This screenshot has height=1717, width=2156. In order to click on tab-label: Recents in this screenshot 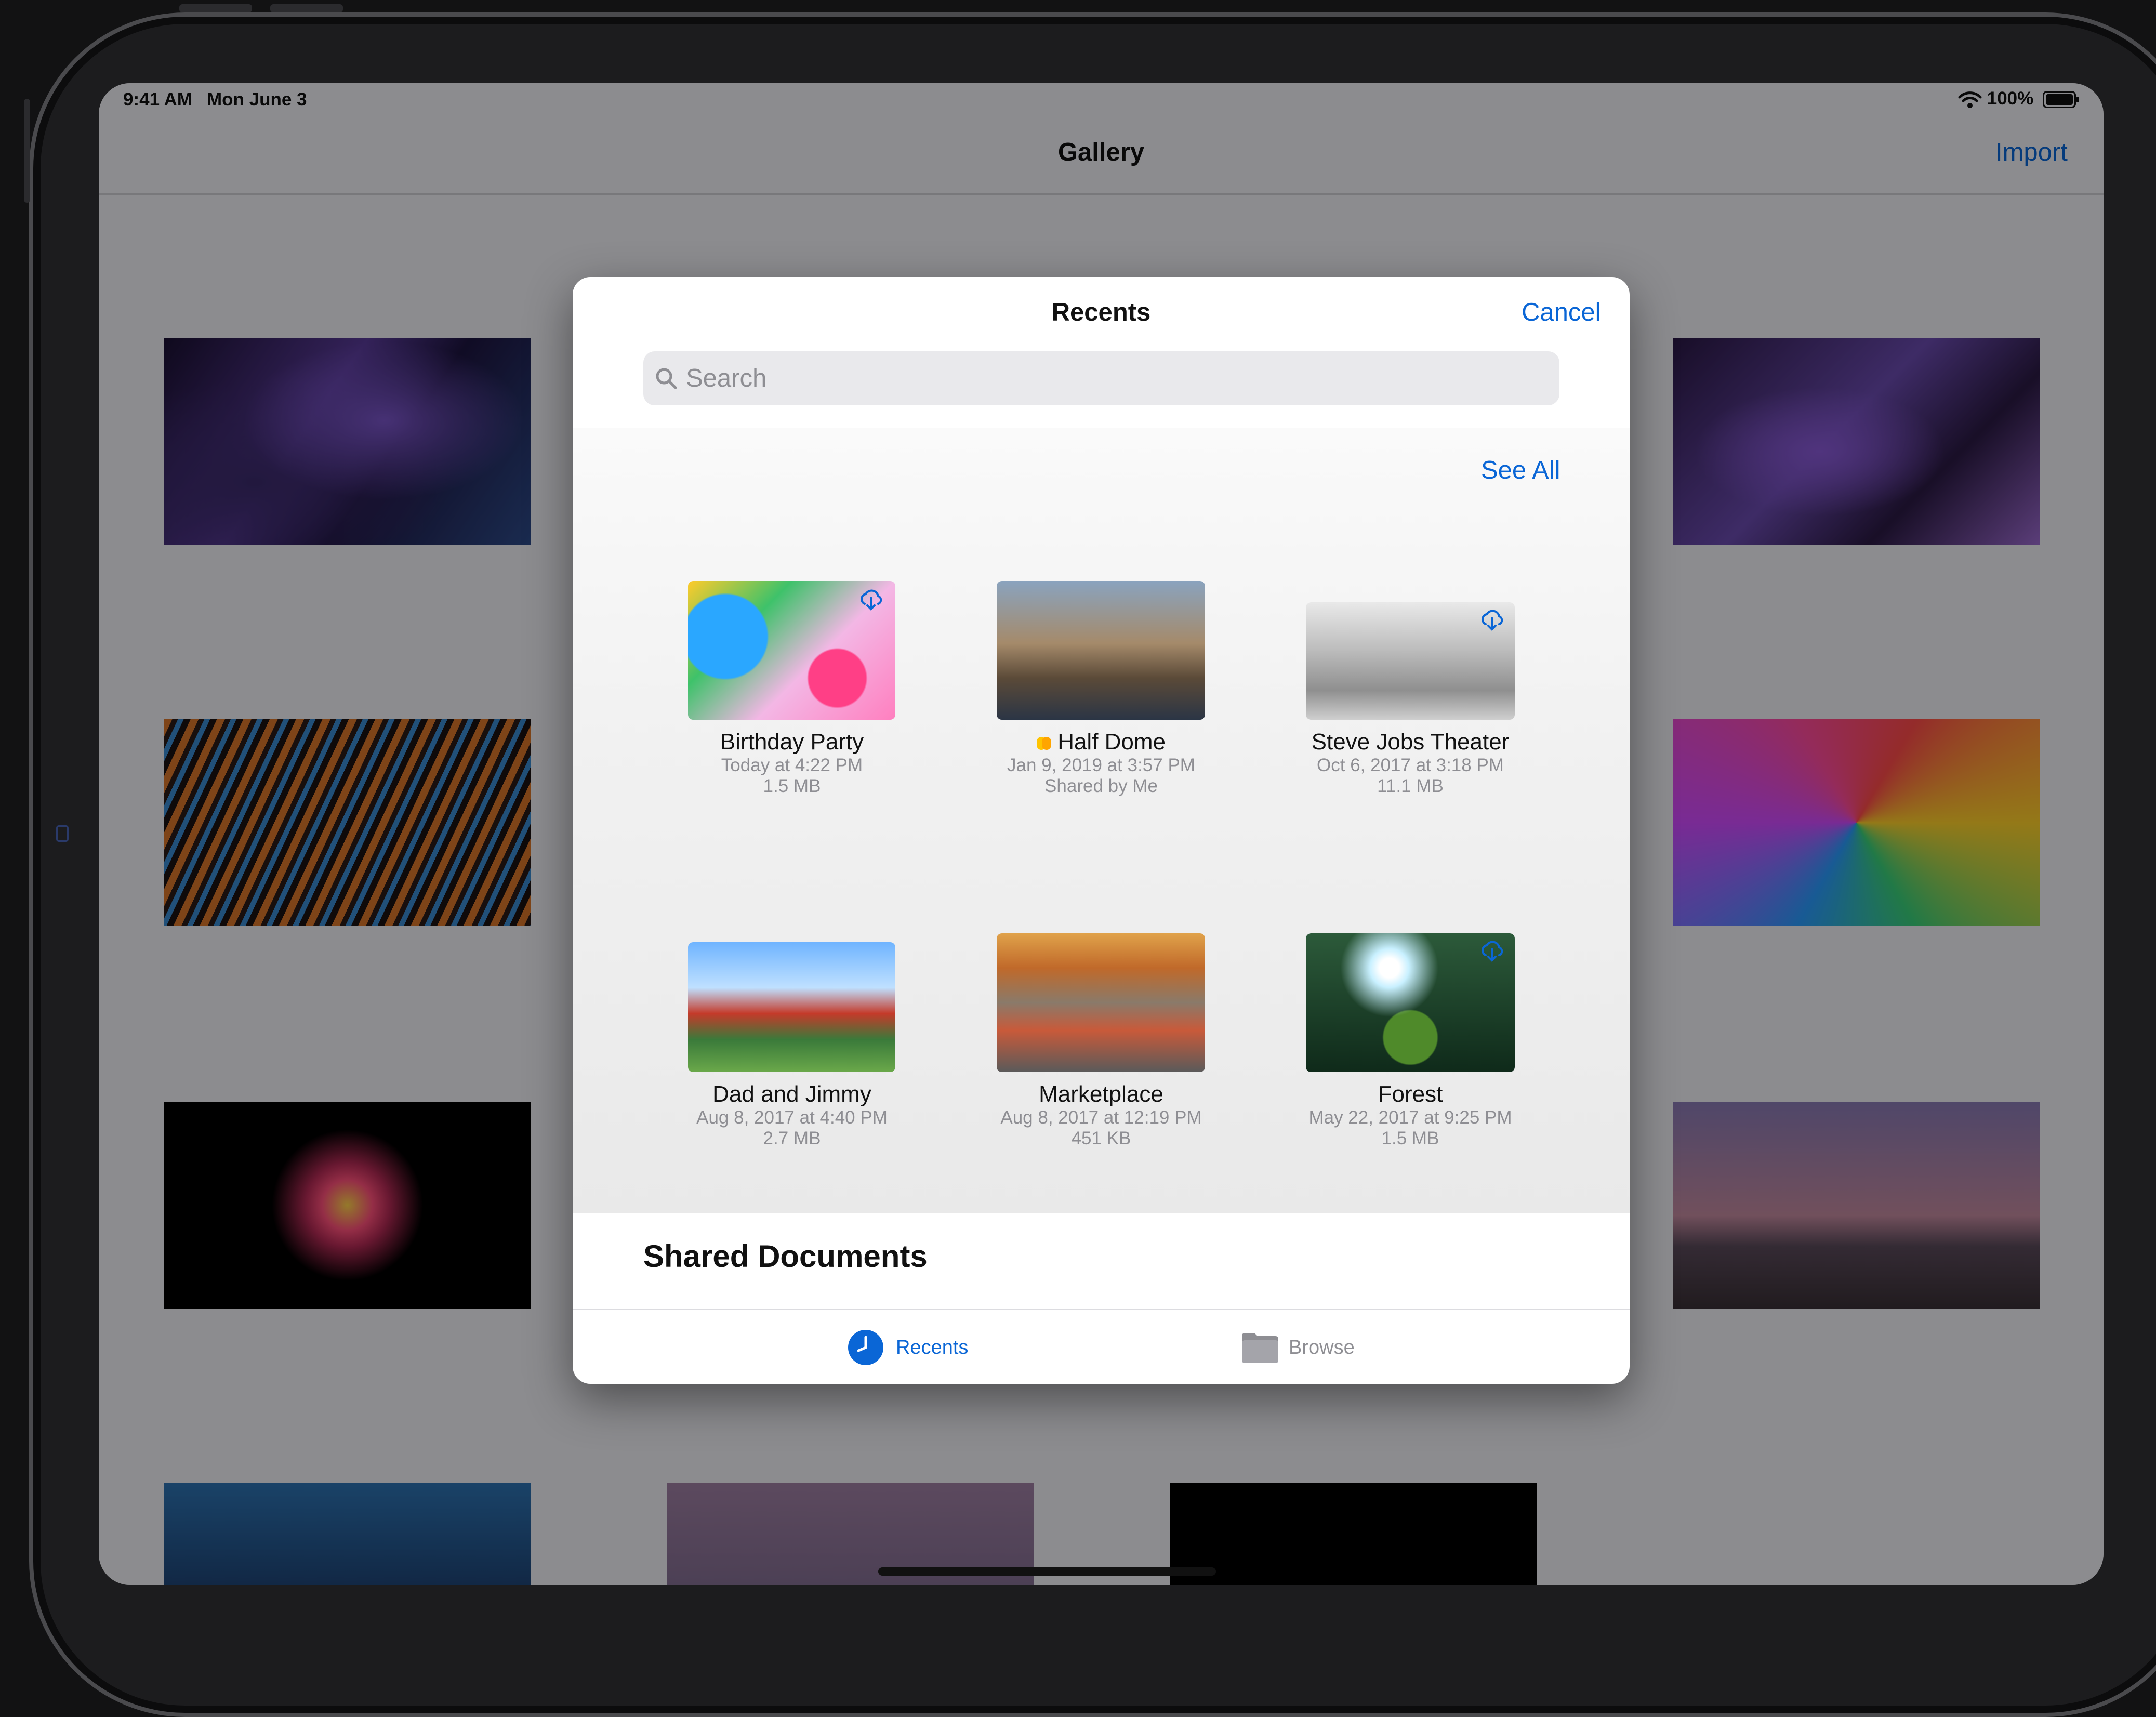, I will do `click(933, 1347)`.